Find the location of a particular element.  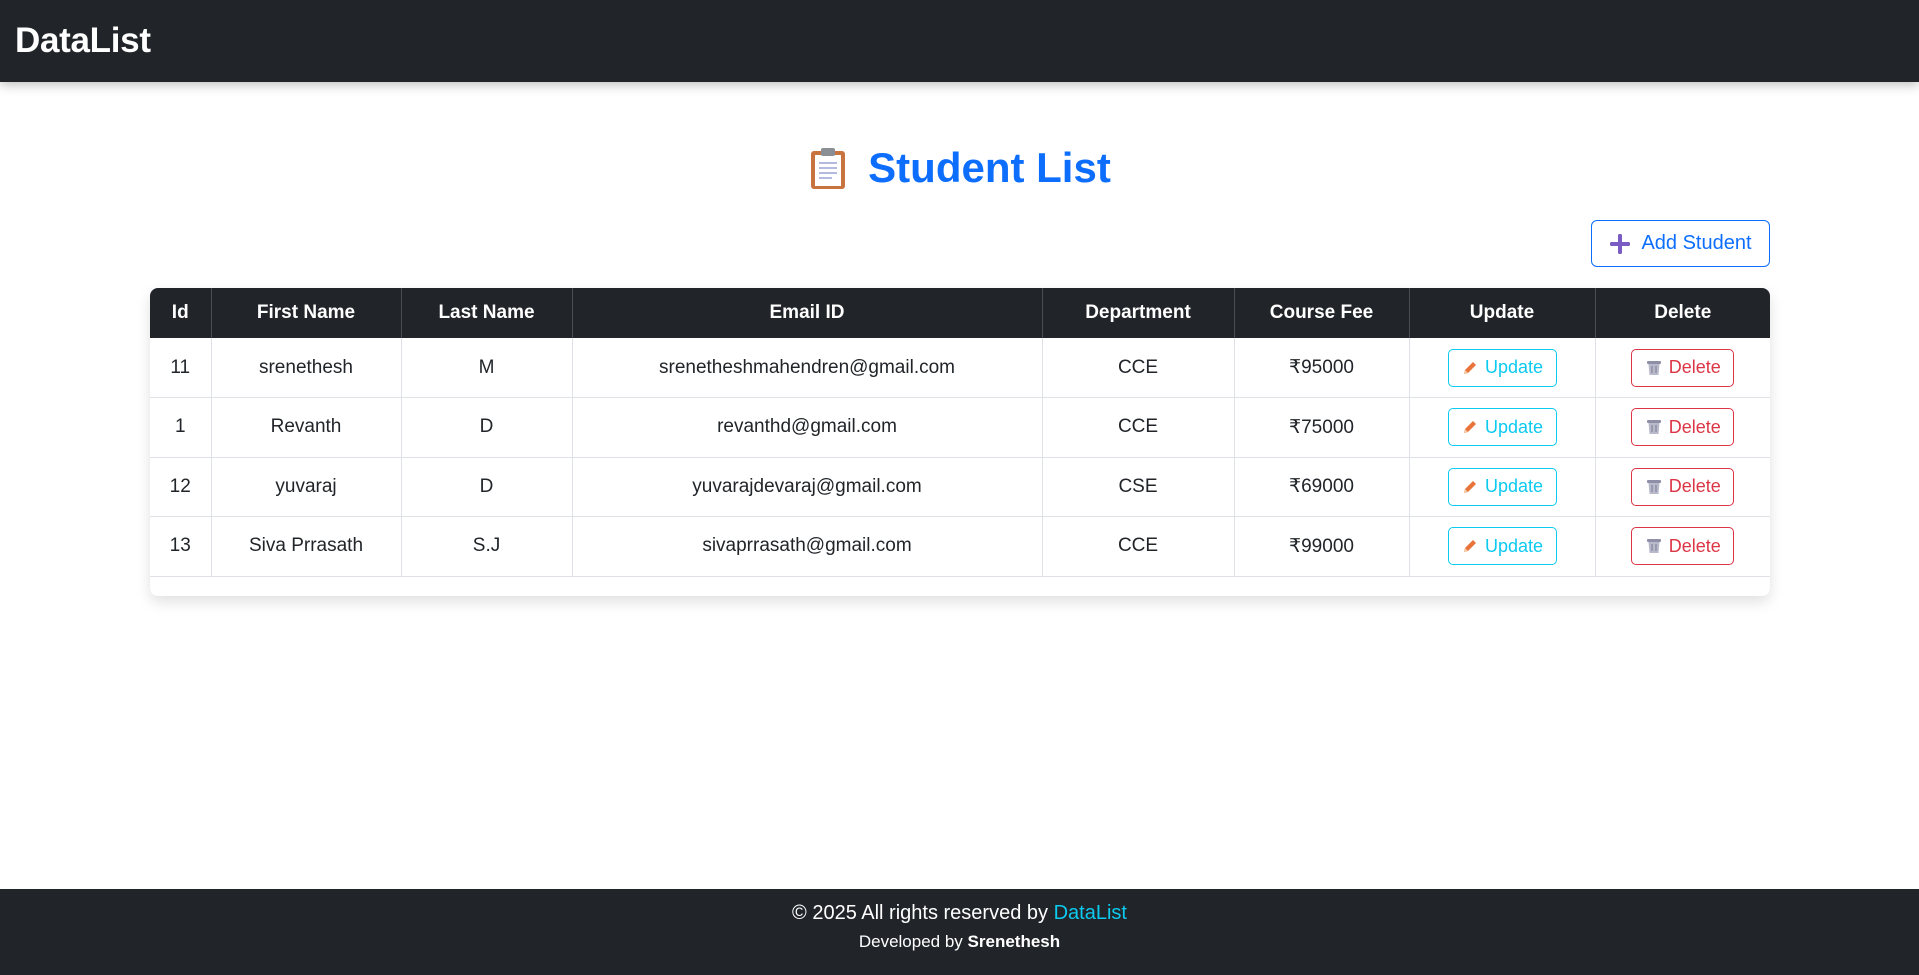

cell-department: CSE is located at coordinates (1138, 487).